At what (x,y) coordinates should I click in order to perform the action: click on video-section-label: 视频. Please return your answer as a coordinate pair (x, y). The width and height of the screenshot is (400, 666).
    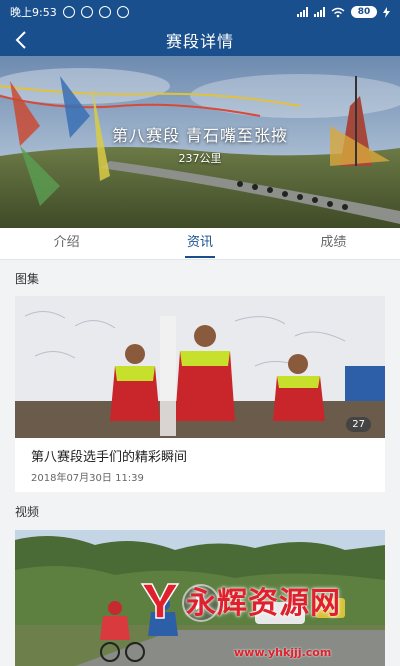
    Looking at the image, I should click on (27, 512).